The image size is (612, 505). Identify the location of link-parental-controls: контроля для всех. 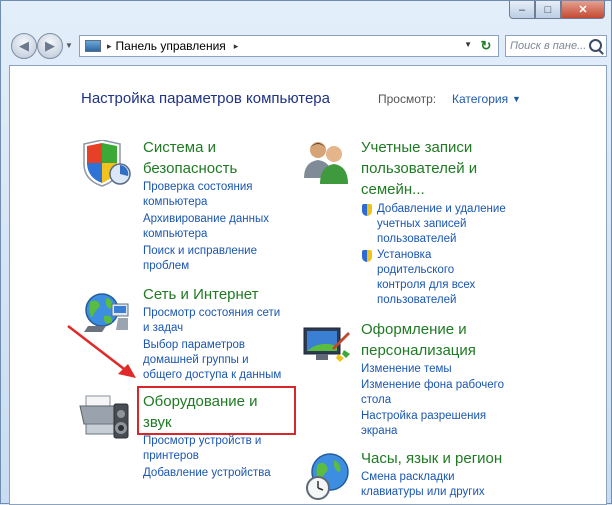
(426, 285).